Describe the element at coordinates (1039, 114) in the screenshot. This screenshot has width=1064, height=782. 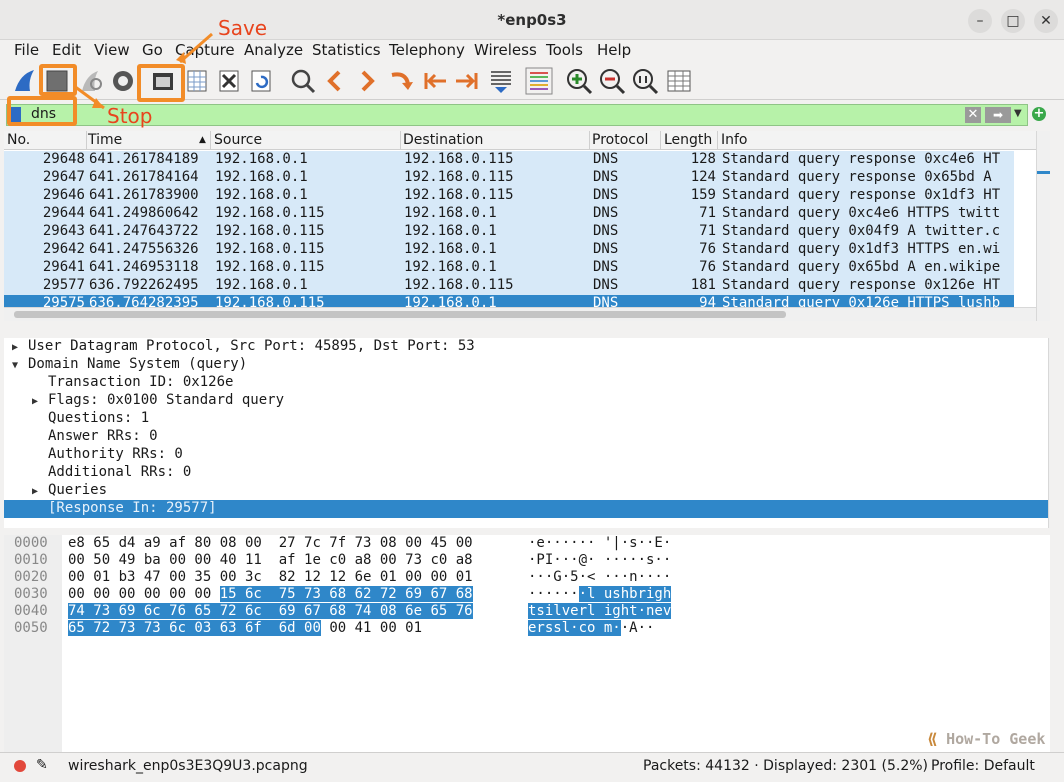
I see `add-filter-button-plus-icon: +` at that location.